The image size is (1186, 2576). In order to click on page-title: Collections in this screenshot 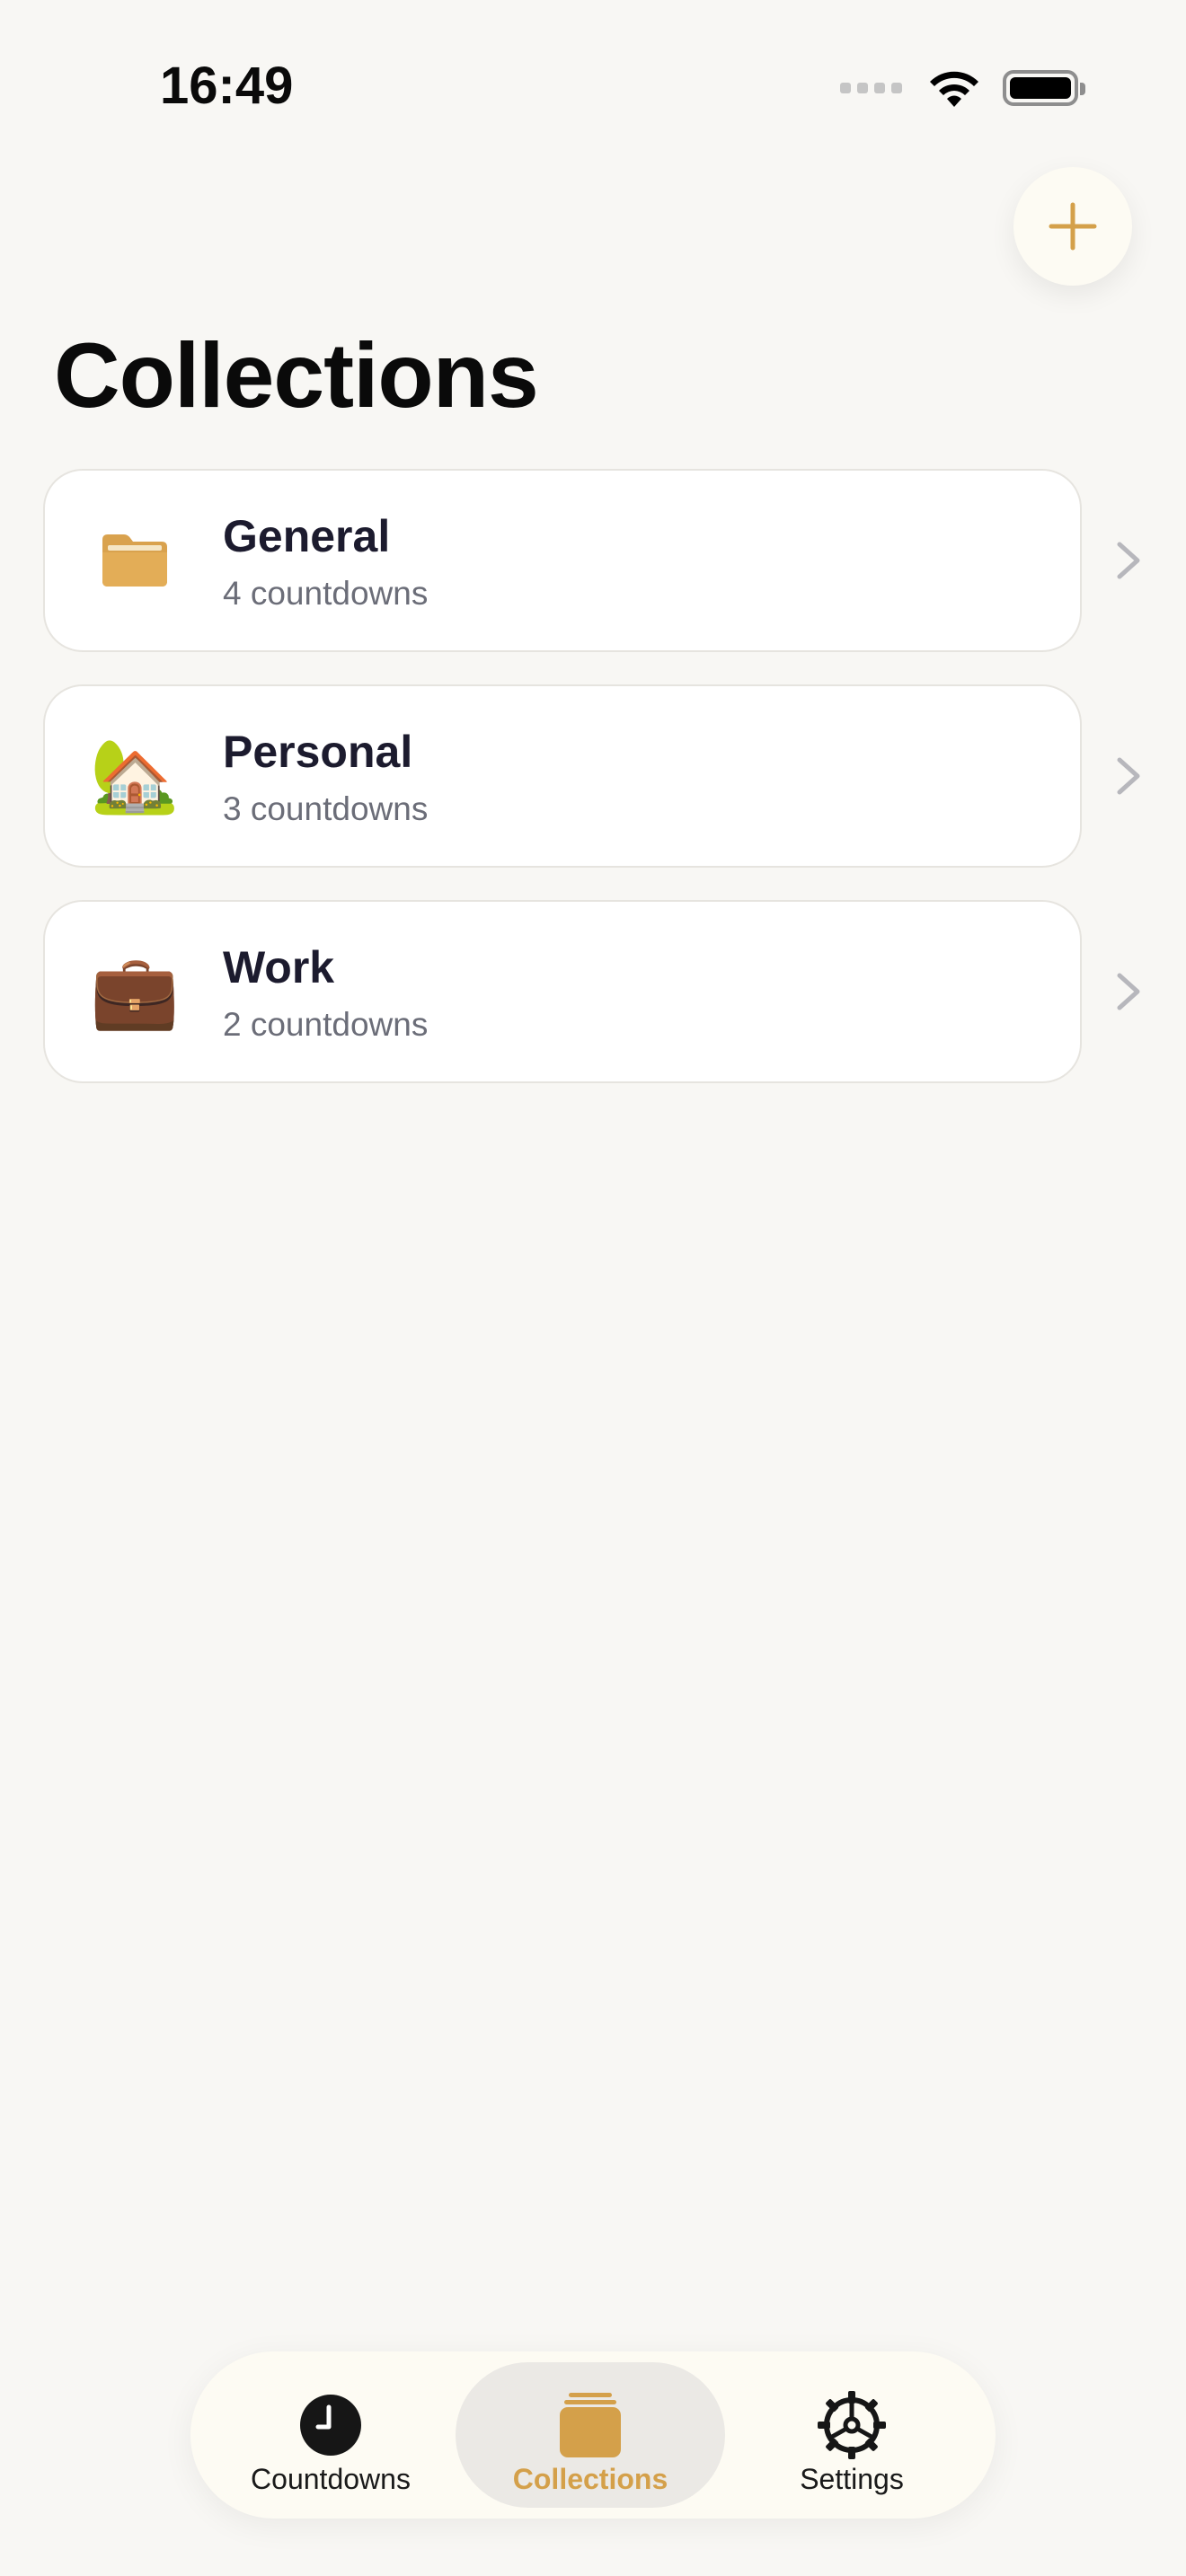, I will do `click(296, 375)`.